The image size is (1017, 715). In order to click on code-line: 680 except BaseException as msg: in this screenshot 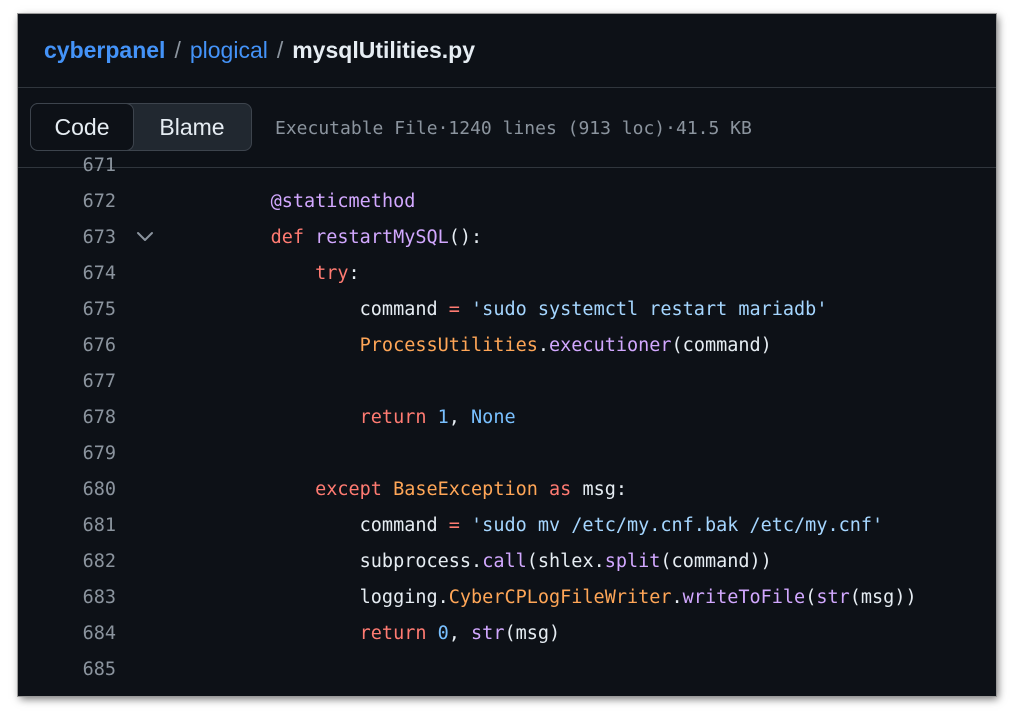, I will do `click(507, 489)`.